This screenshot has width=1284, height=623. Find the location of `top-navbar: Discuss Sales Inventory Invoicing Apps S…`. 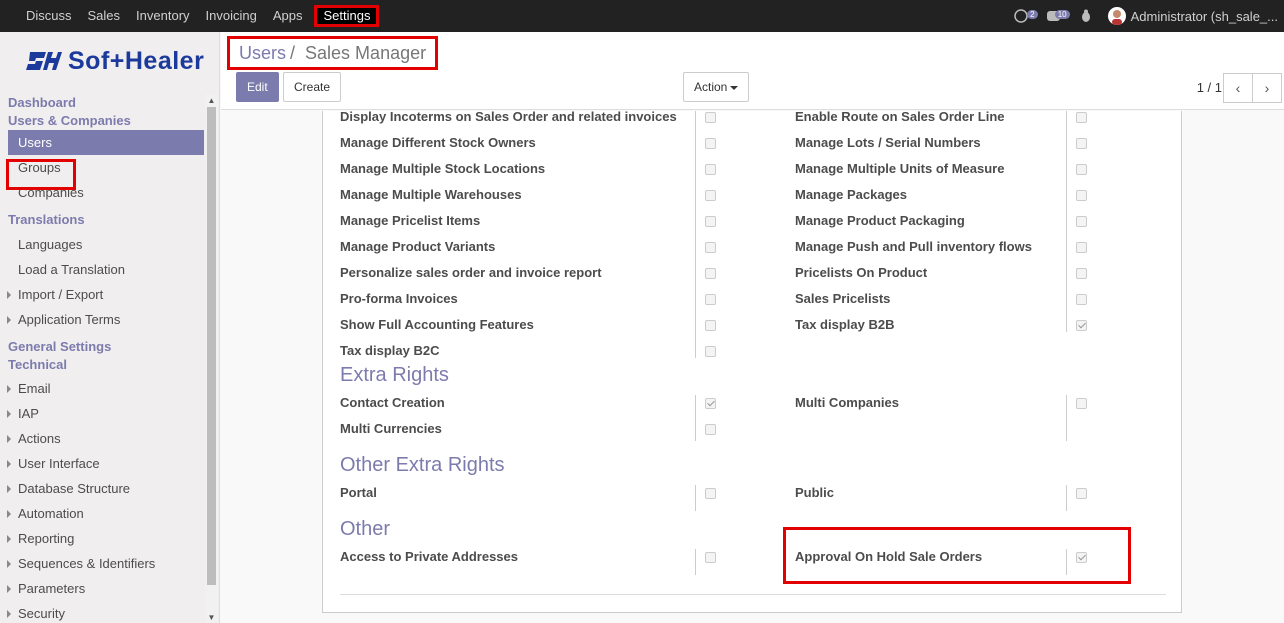

top-navbar: Discuss Sales Inventory Invoicing Apps S… is located at coordinates (642, 16).